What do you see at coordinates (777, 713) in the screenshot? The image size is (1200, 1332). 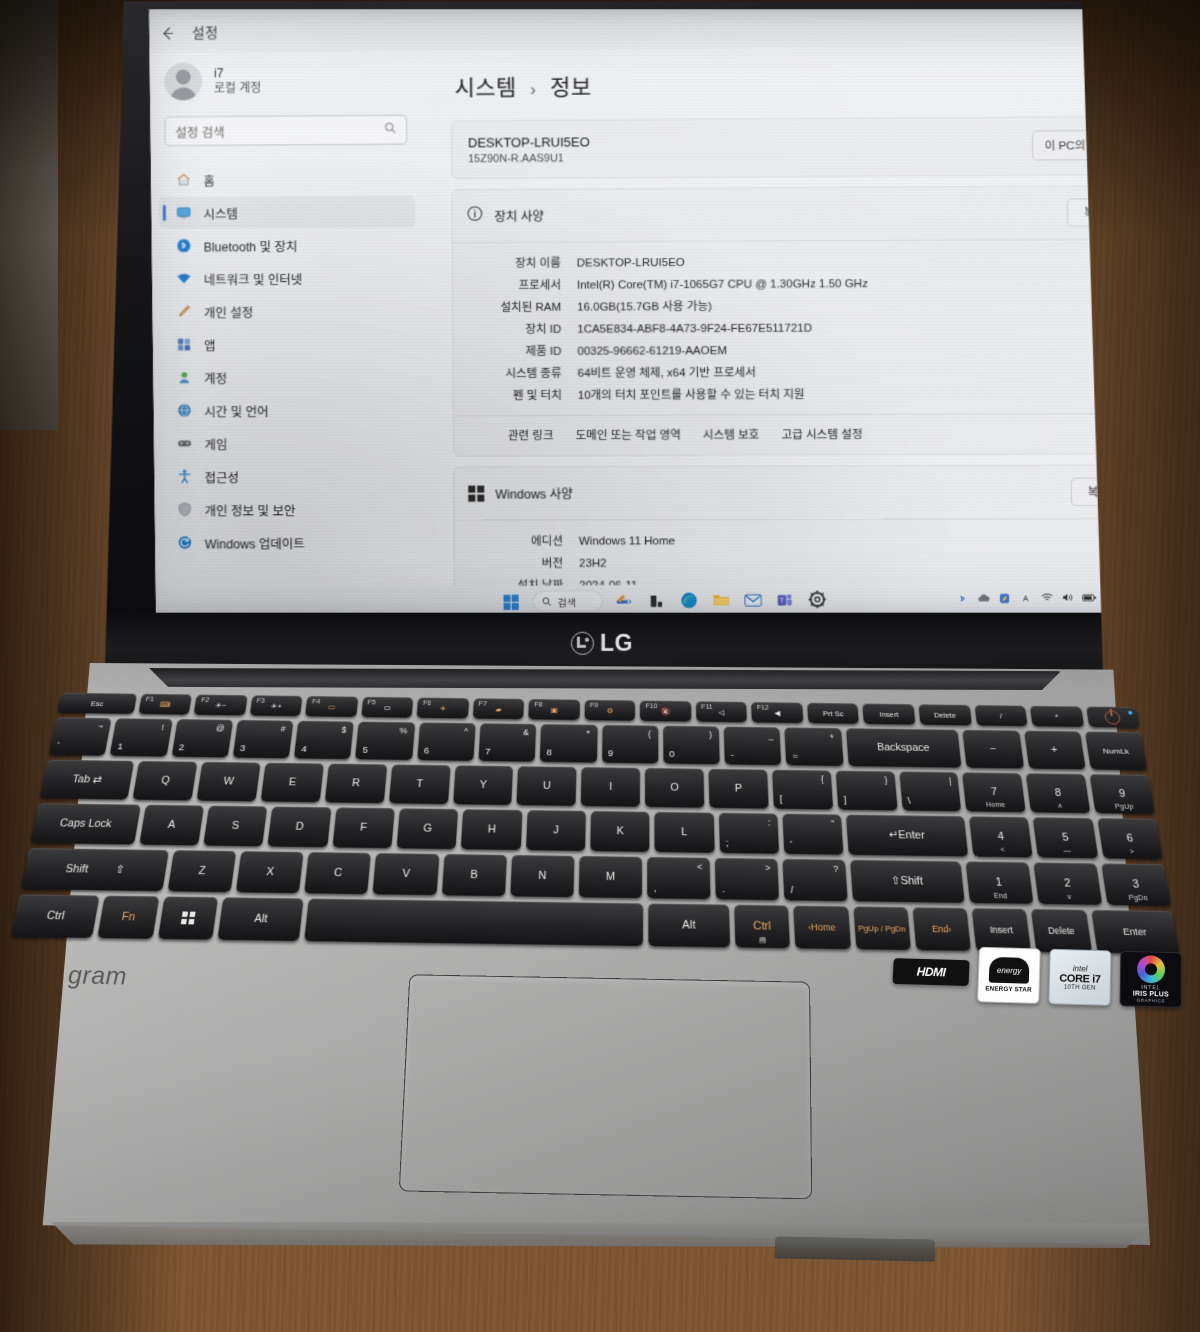 I see `key-f12: F12 ◀` at bounding box center [777, 713].